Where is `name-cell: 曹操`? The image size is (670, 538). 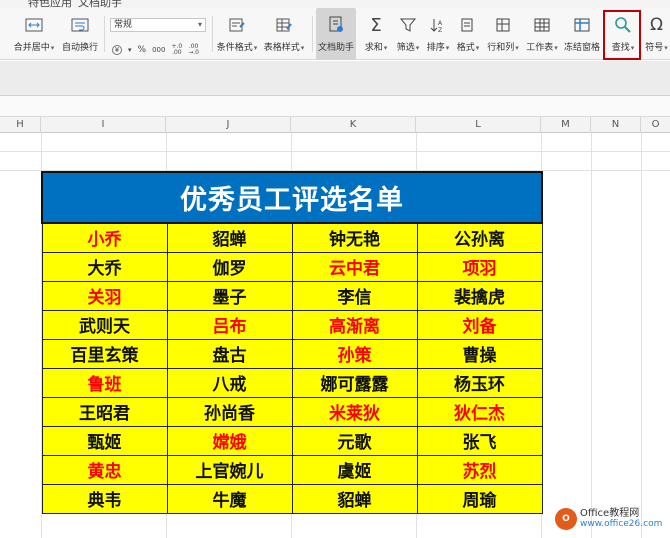
name-cell: 曹操 is located at coordinates (479, 353).